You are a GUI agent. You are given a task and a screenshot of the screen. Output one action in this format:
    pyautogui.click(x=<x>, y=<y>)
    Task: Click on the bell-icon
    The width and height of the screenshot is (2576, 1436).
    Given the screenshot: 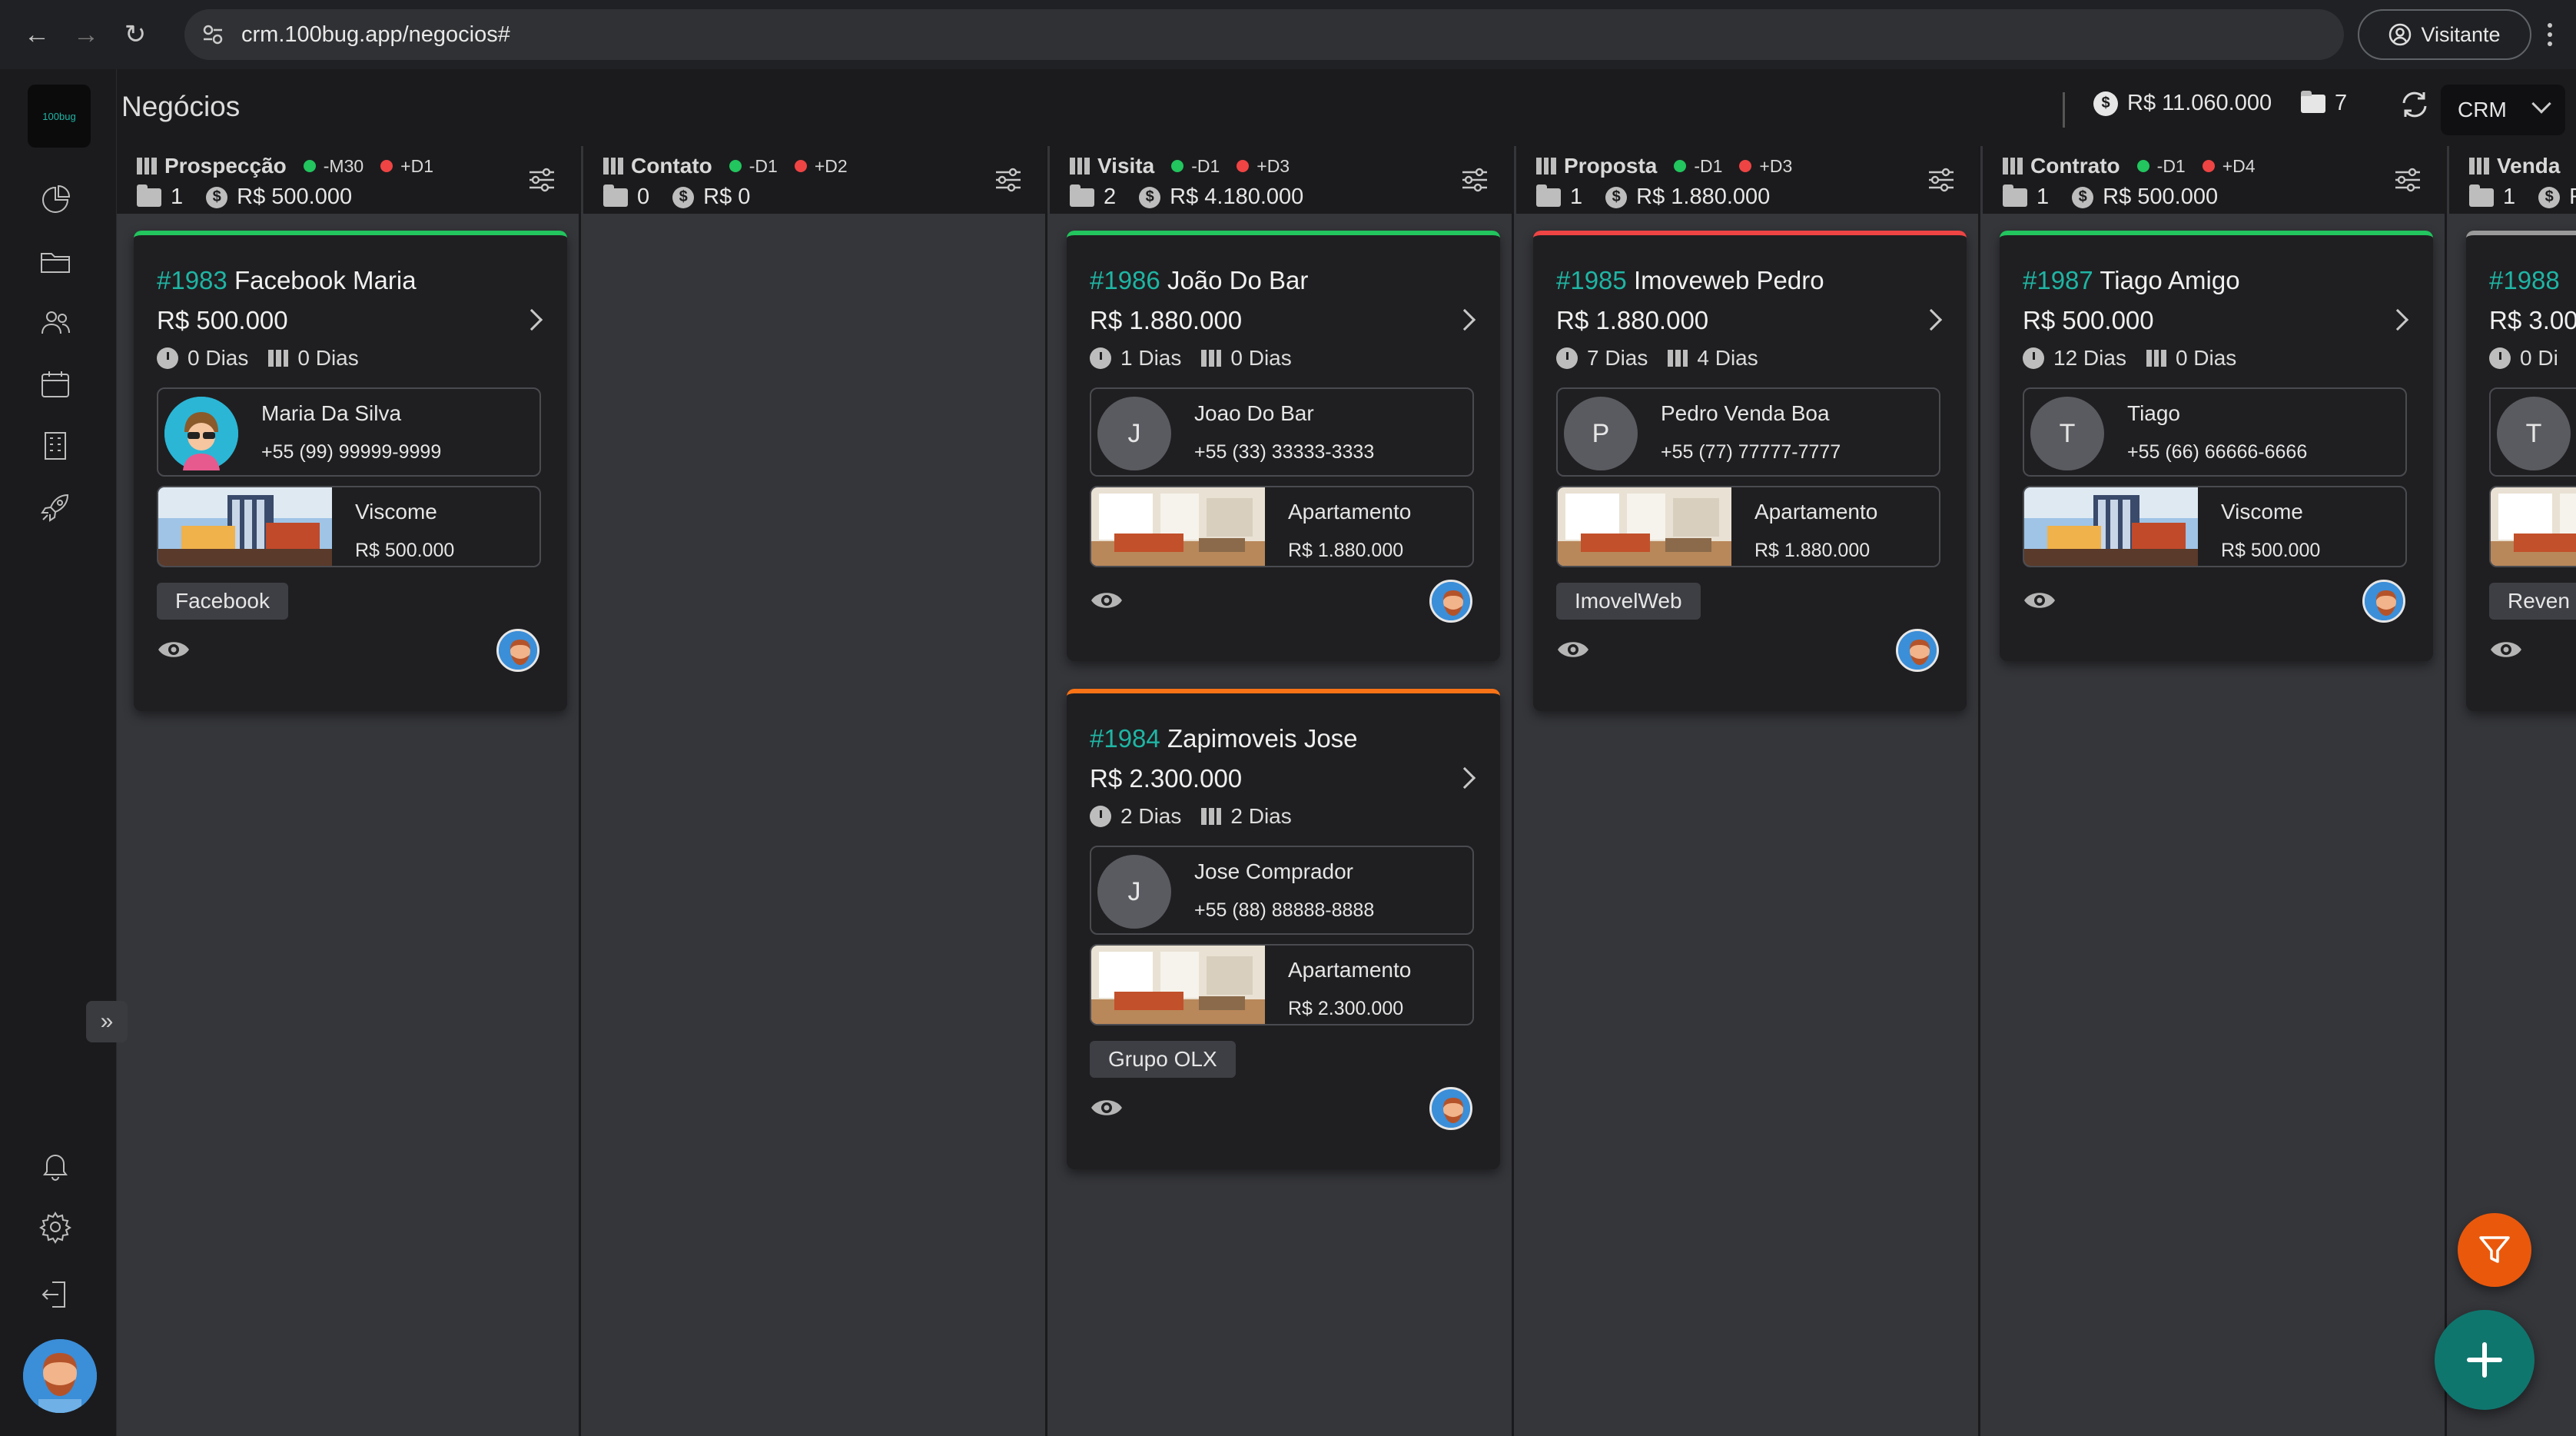 What is the action you would take?
    pyautogui.click(x=55, y=1165)
    